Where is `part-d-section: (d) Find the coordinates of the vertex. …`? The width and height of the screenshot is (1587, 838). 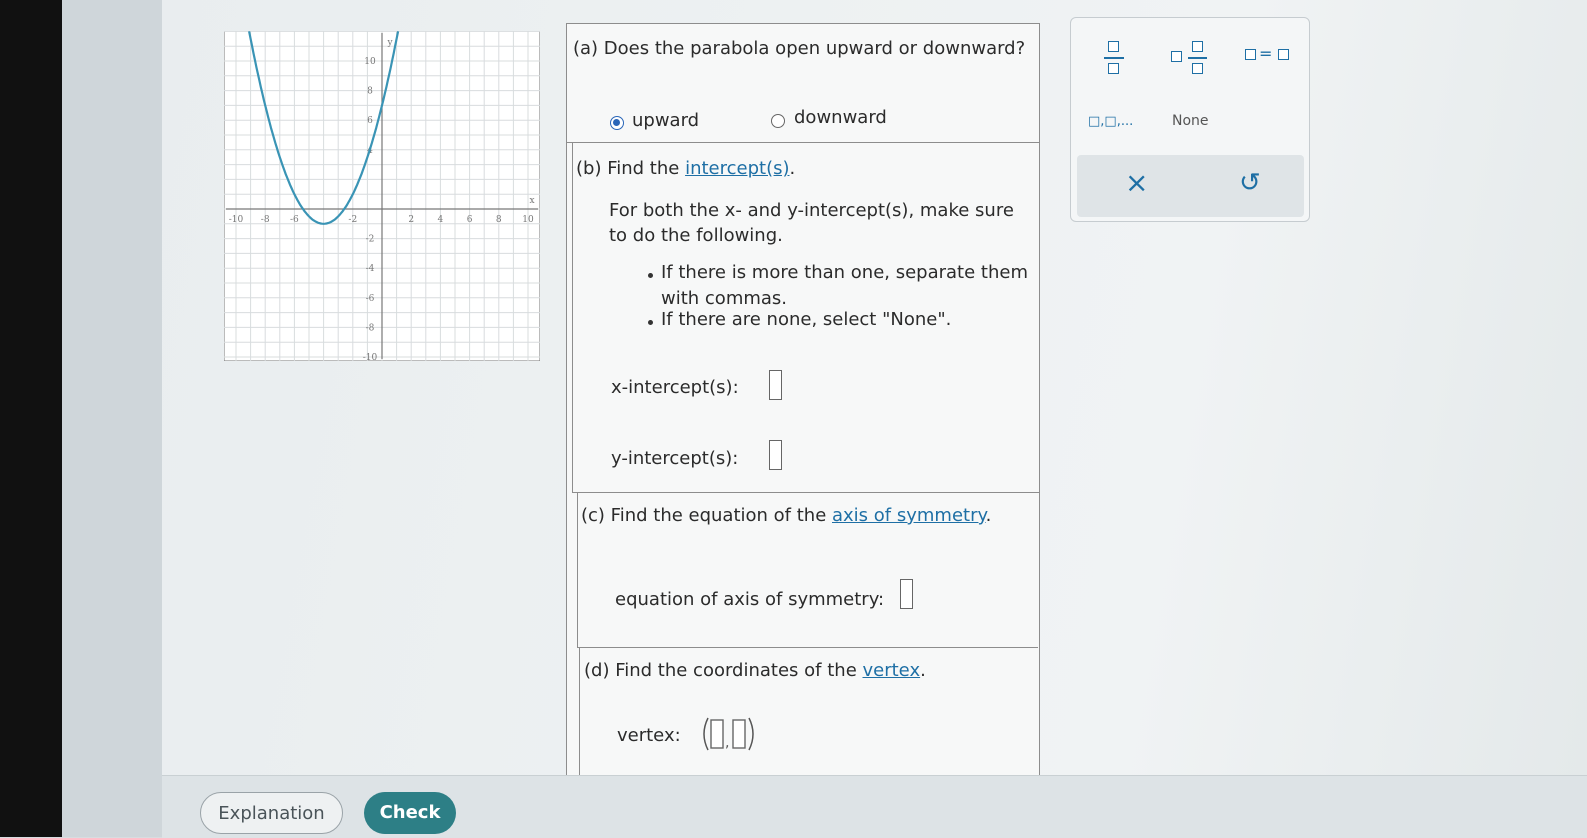
part-d-section: (d) Find the coordinates of the vertex. … is located at coordinates (808, 711).